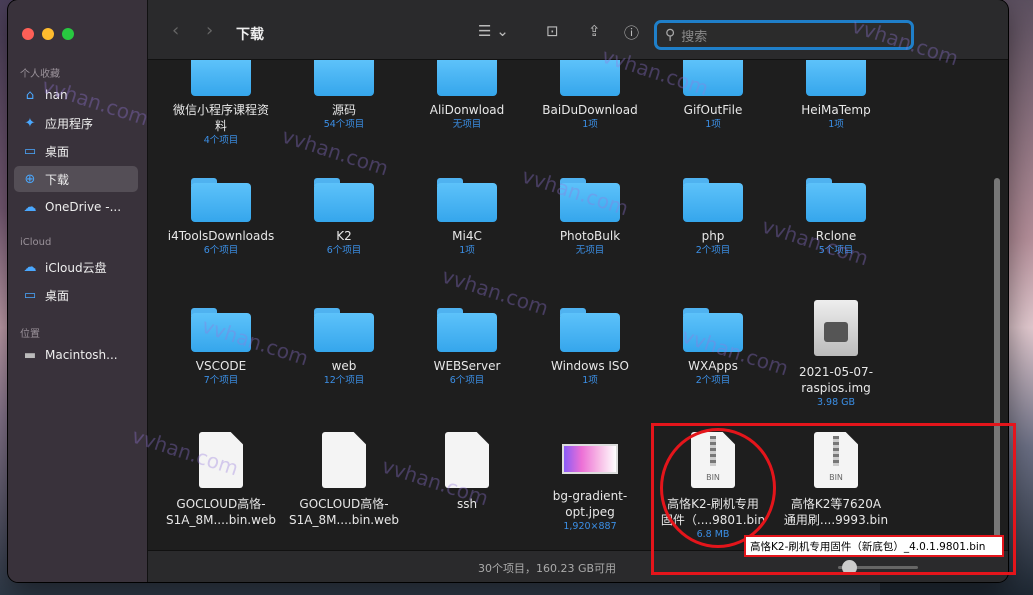  What do you see at coordinates (836, 354) in the screenshot?
I see `file-item: 2021-05-07- raspios.img 3.98 GB` at bounding box center [836, 354].